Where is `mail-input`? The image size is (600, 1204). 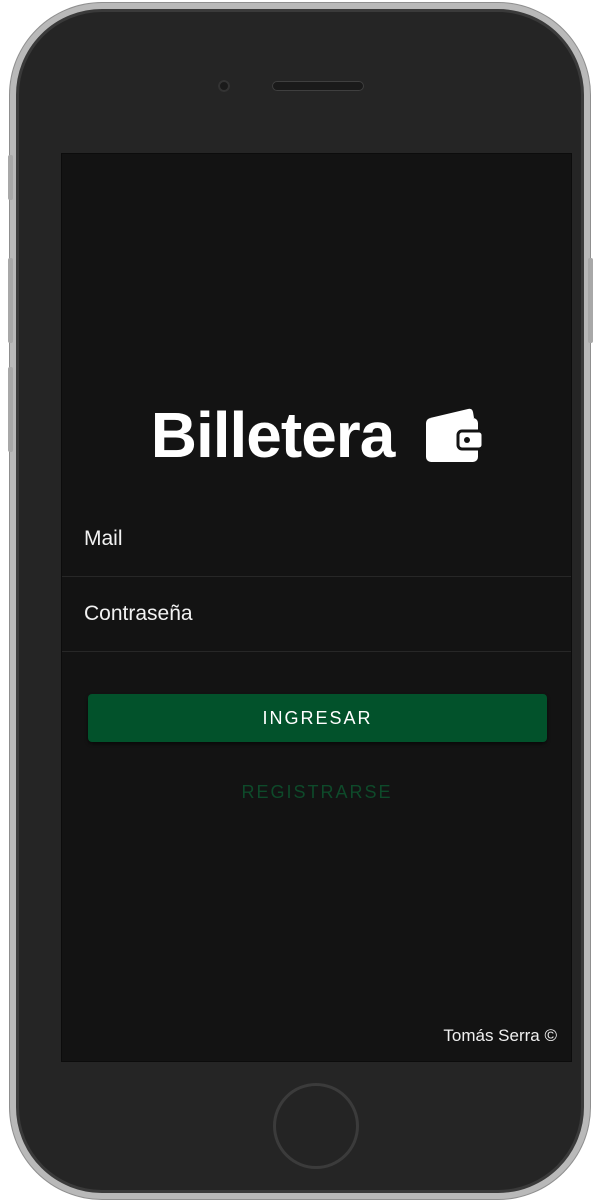 mail-input is located at coordinates (316, 539).